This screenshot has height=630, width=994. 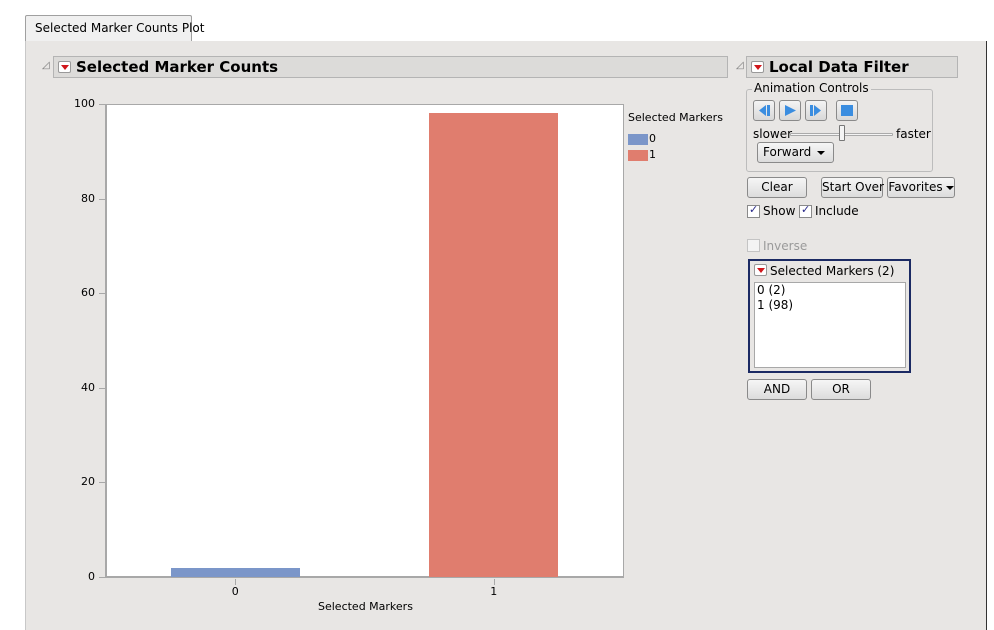 What do you see at coordinates (832, 271) in the screenshot?
I see `column-filter-title: Selected Markers (2)` at bounding box center [832, 271].